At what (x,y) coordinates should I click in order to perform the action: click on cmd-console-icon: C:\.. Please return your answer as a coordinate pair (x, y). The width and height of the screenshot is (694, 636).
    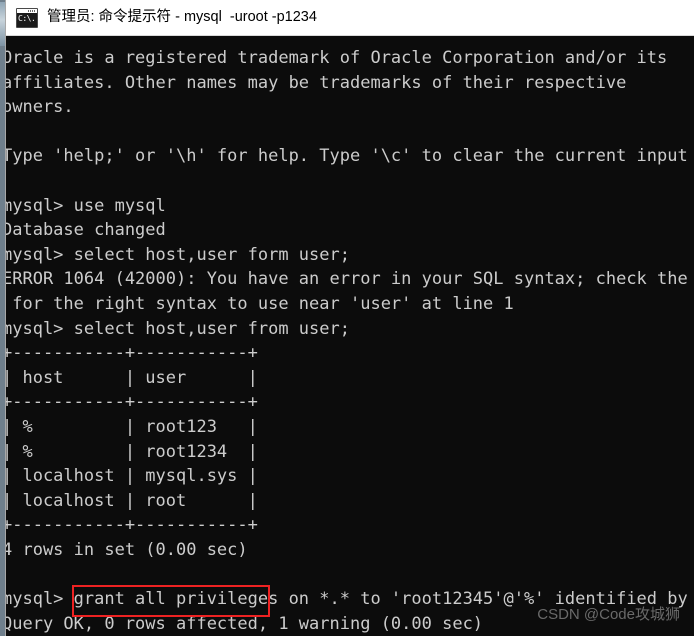
    Looking at the image, I should click on (27, 17).